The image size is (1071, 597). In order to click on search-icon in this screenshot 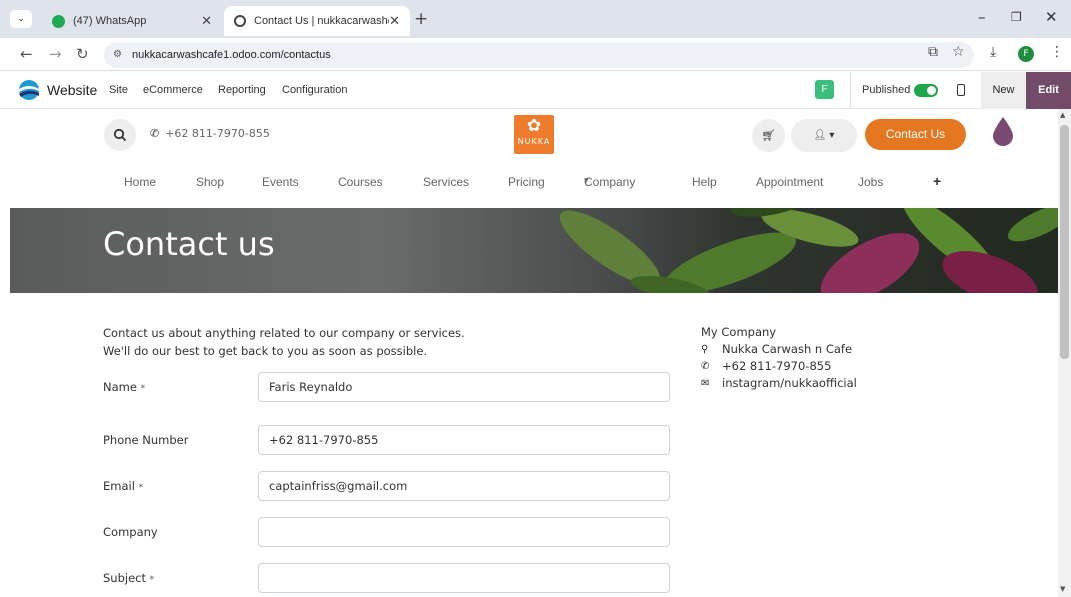, I will do `click(120, 135)`.